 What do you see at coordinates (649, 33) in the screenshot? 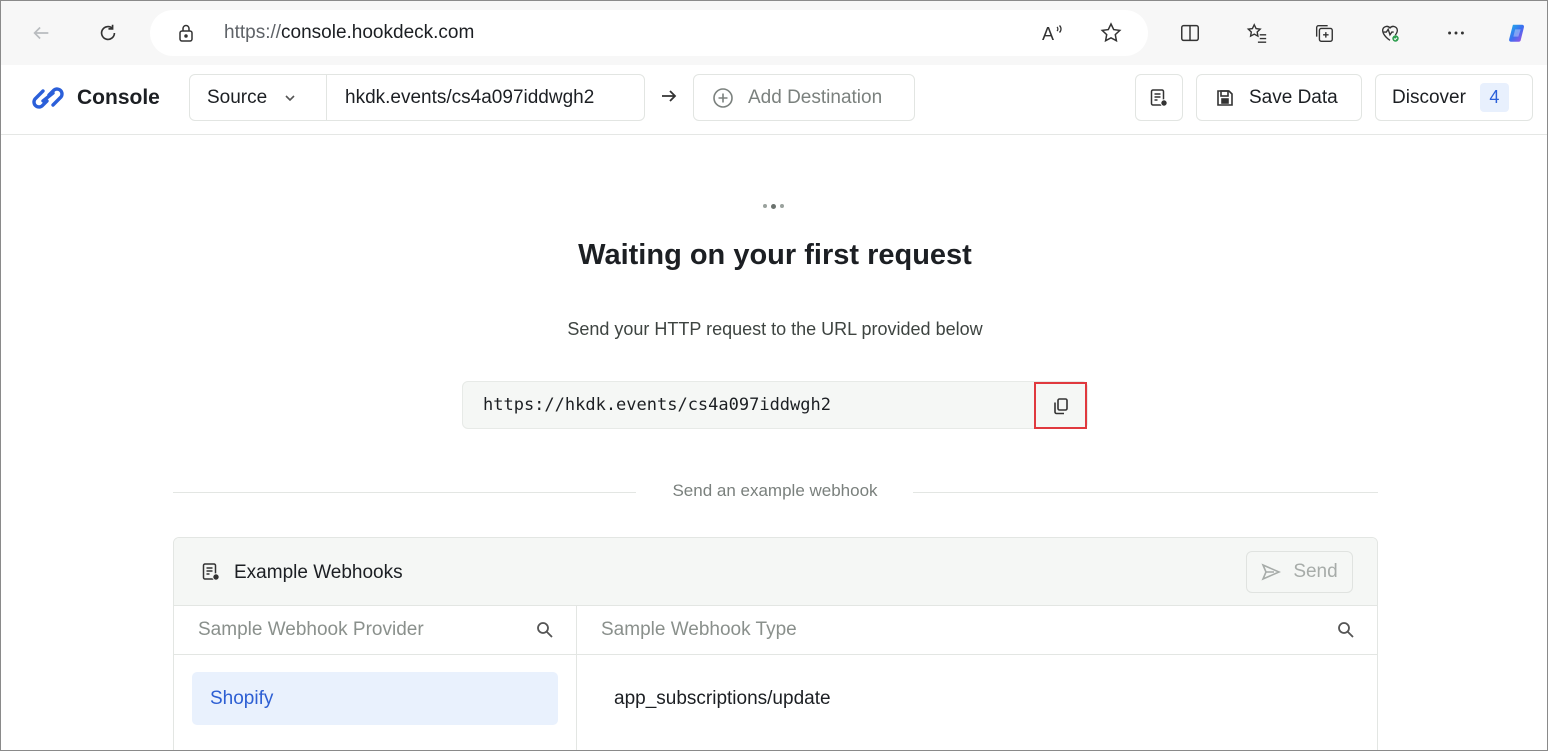
I see `address-bar: https://console.hookdeck.com A` at bounding box center [649, 33].